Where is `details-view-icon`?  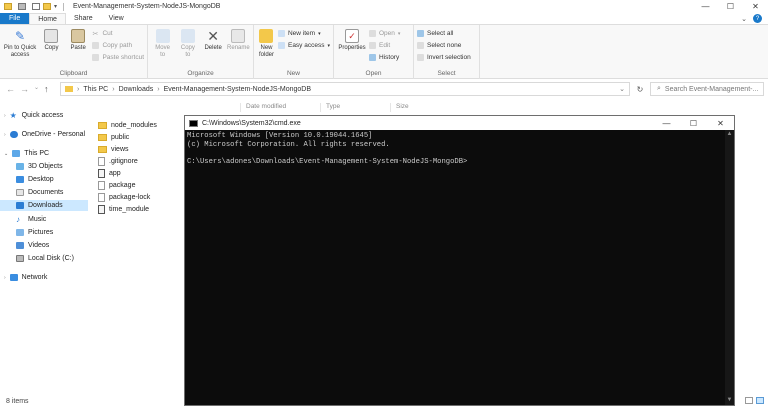
details-view-icon is located at coordinates (749, 400).